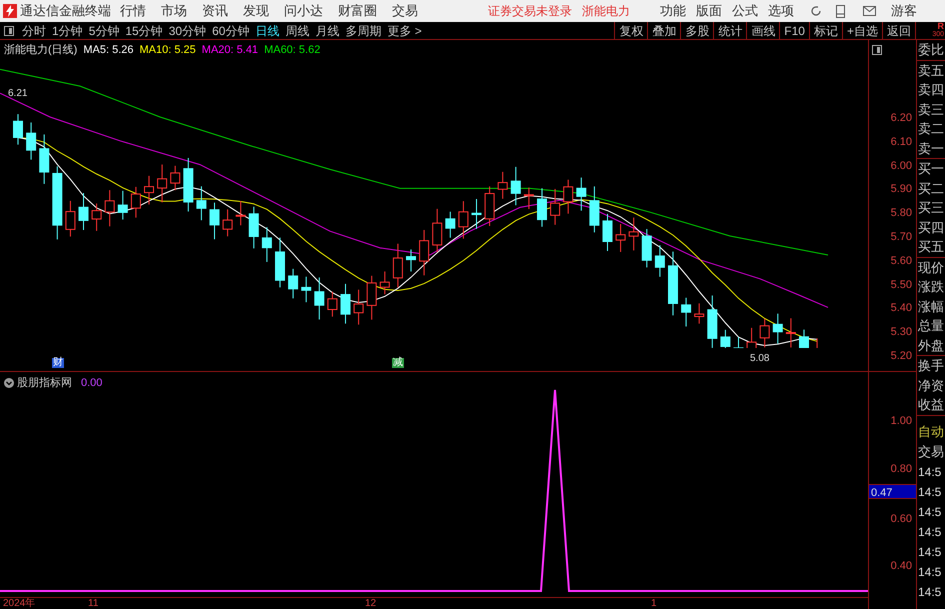 The width and height of the screenshot is (945, 609). What do you see at coordinates (230, 50) in the screenshot?
I see `moving-average-value: MA20: 5.41` at bounding box center [230, 50].